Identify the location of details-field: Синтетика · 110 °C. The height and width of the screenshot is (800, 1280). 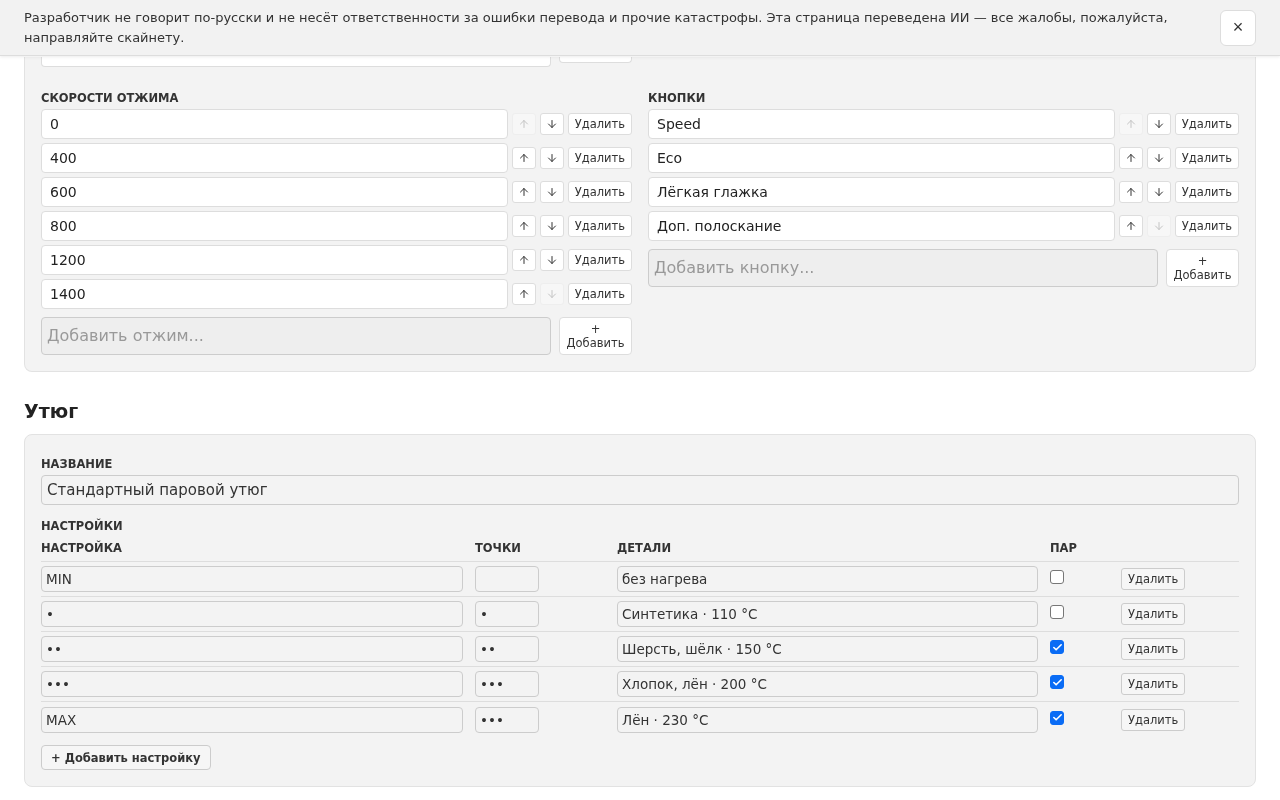
(827, 614).